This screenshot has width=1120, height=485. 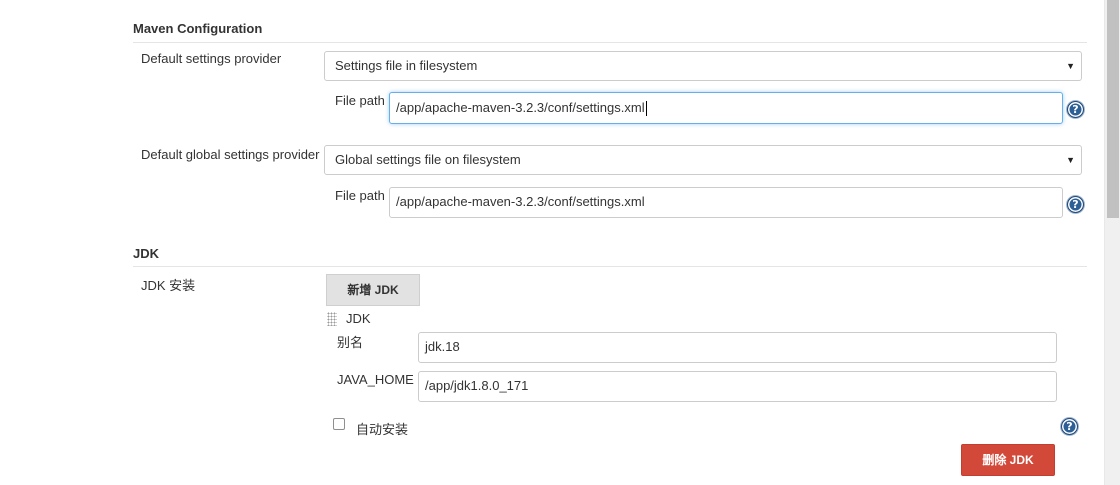 I want to click on global-settings-selected: Global settings file on filesystem, so click(x=428, y=159).